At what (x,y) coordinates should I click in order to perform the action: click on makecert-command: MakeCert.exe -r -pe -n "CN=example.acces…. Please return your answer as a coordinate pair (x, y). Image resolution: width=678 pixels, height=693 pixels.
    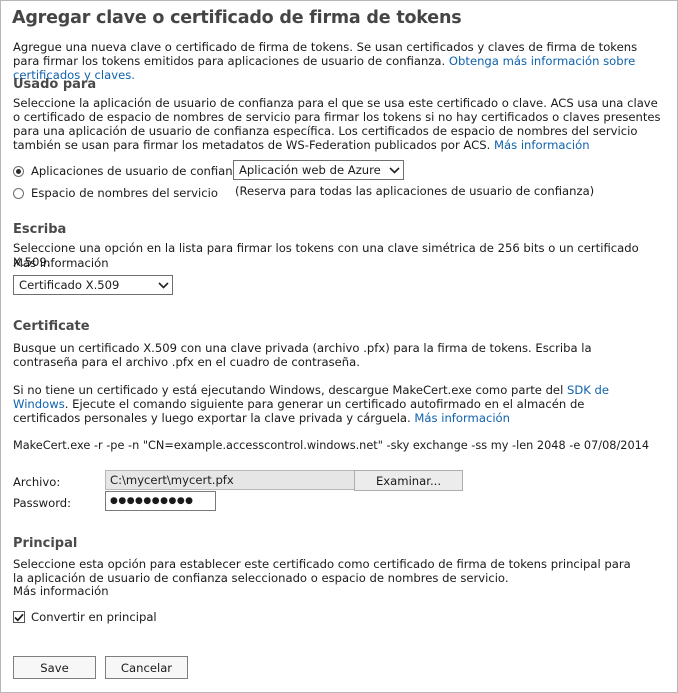
    Looking at the image, I should click on (331, 445).